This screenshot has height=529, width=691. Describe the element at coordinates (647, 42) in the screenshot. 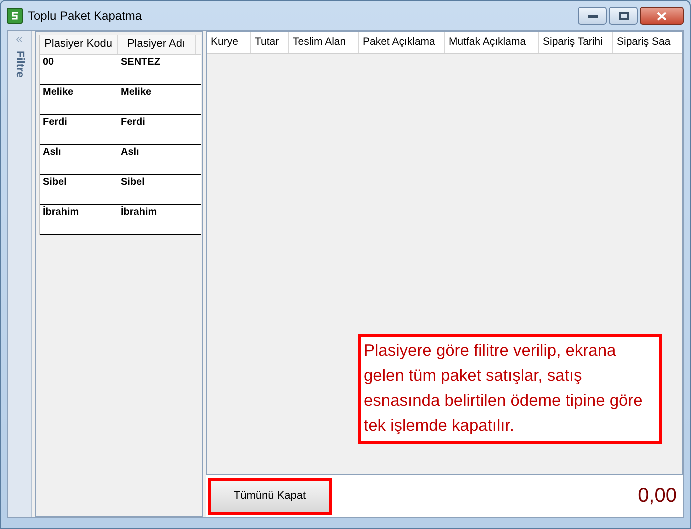

I see `column-header: Sipariş Saa` at that location.